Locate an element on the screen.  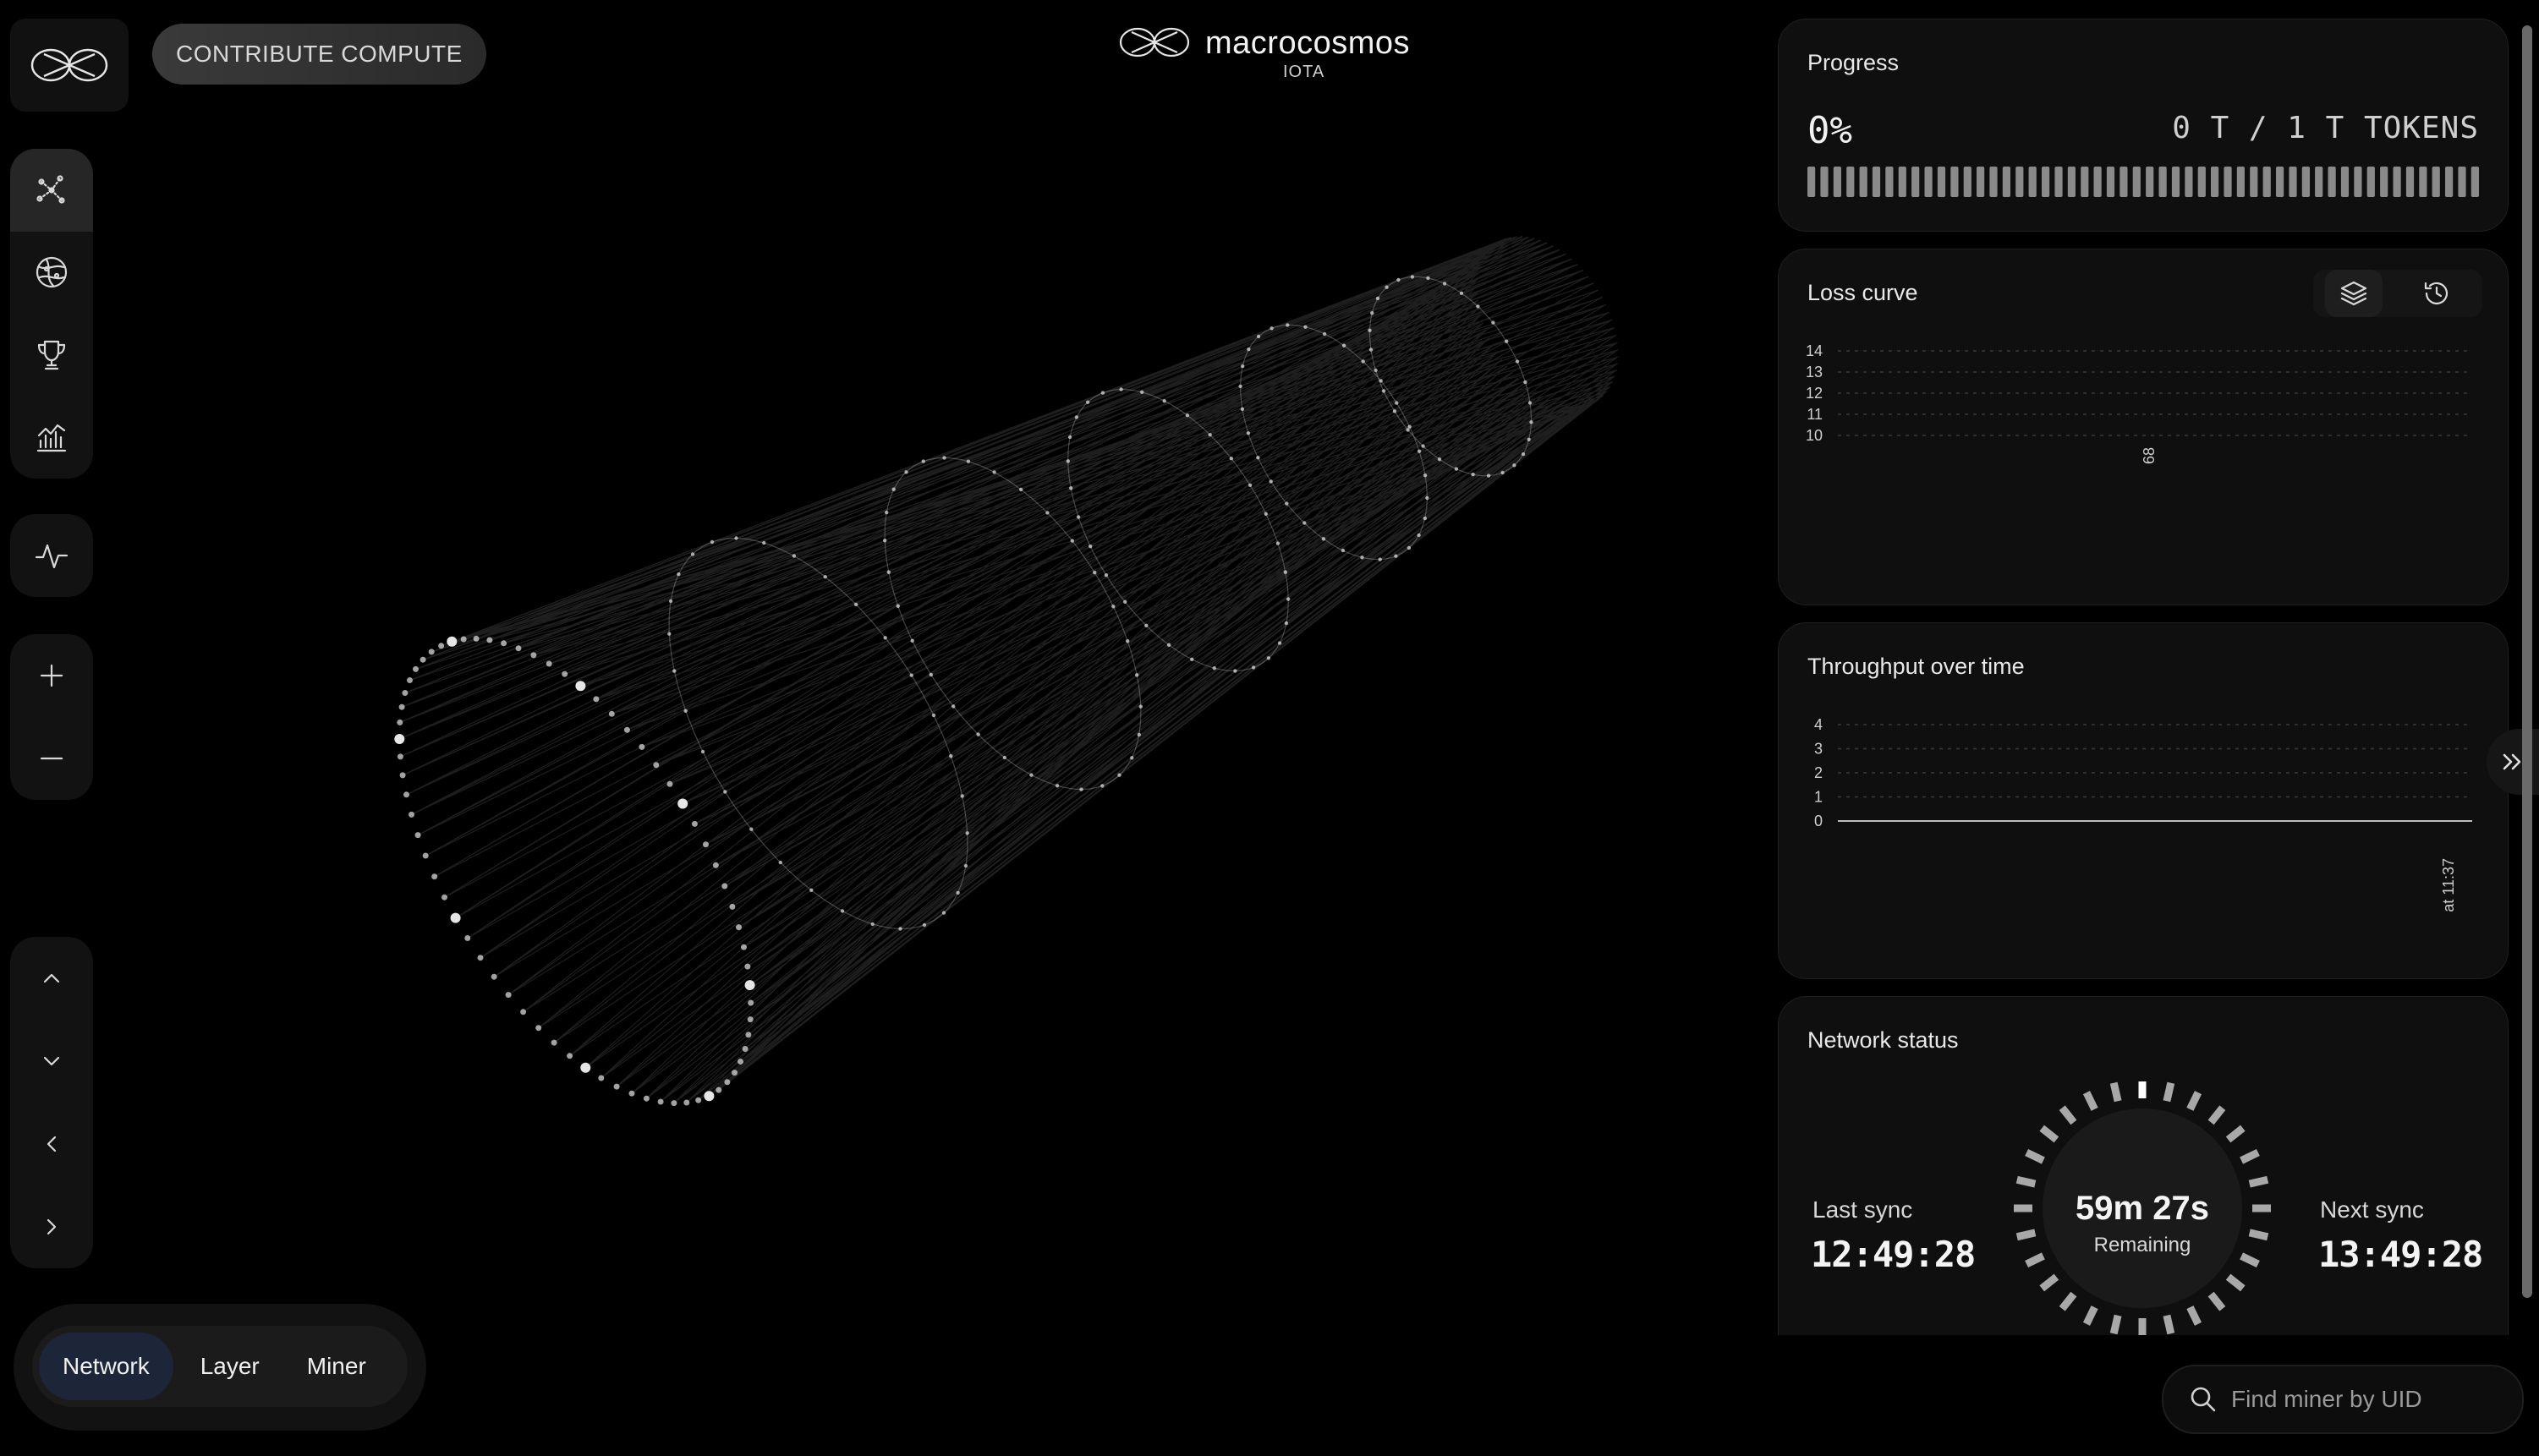
history-icon is located at coordinates (2436, 293).